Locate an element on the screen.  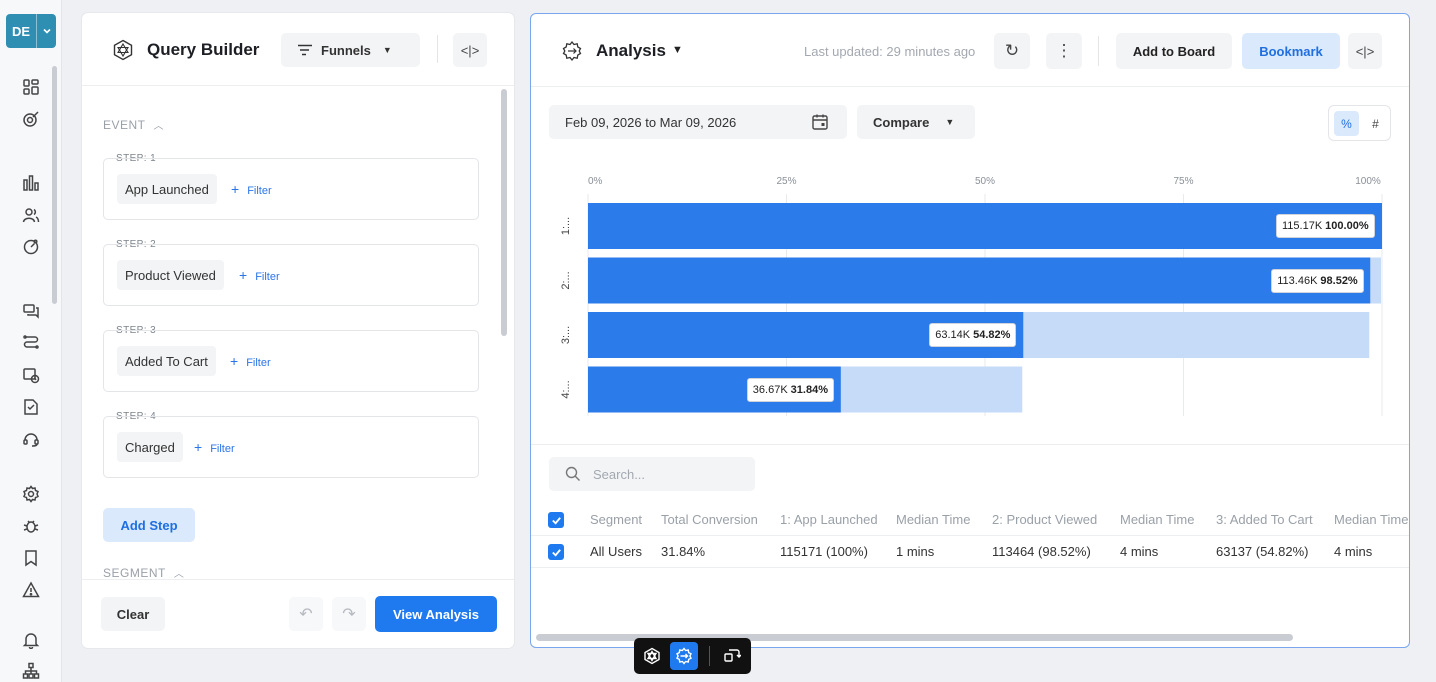
step-3-event-select: Added To Cart is located at coordinates (166, 361).